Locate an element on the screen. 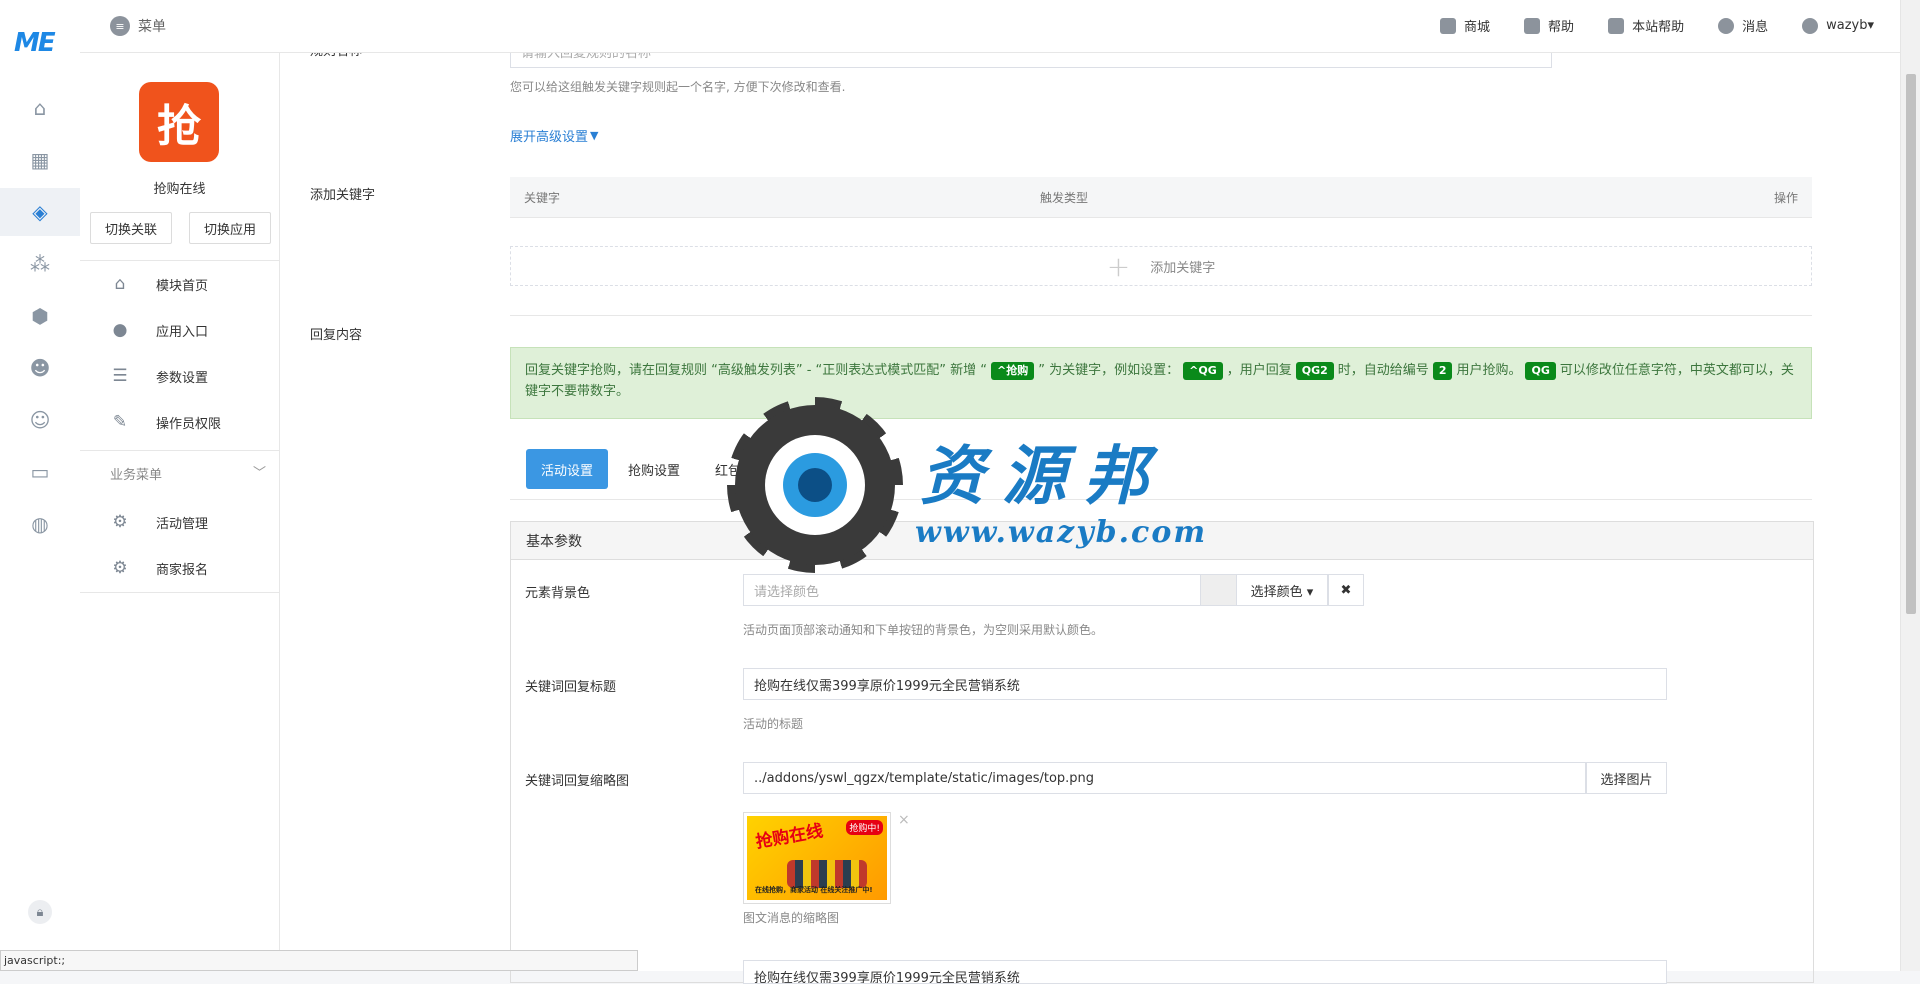 Image resolution: width=1920 pixels, height=984 pixels. rail-users: ☻ is located at coordinates (40, 368).